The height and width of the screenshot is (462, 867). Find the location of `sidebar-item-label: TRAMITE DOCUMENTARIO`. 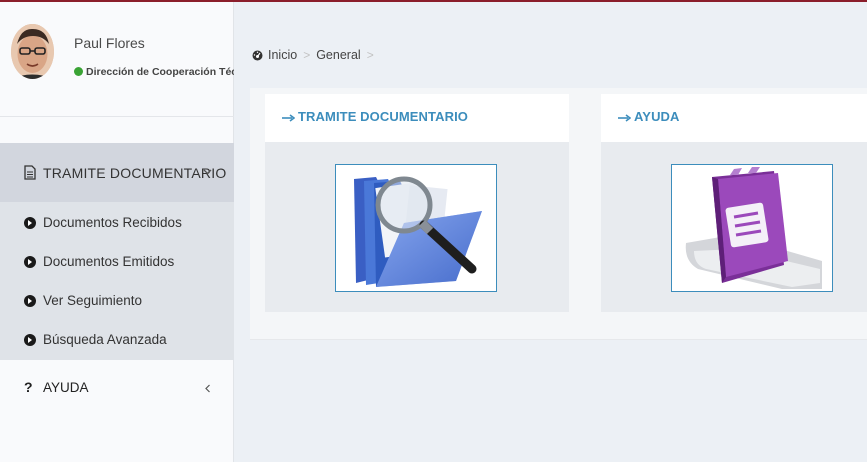

sidebar-item-label: TRAMITE DOCUMENTARIO is located at coordinates (135, 173).